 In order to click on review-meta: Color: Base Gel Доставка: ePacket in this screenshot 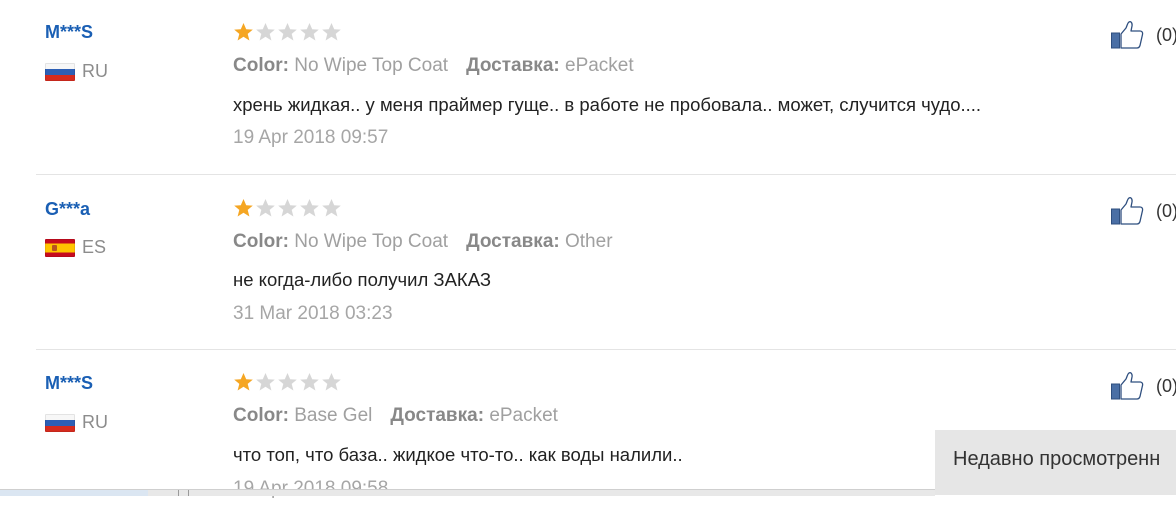, I will do `click(395, 416)`.